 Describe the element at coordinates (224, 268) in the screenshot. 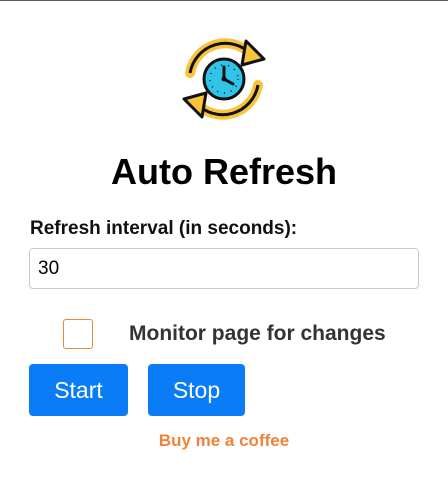

I see `interval-input` at that location.